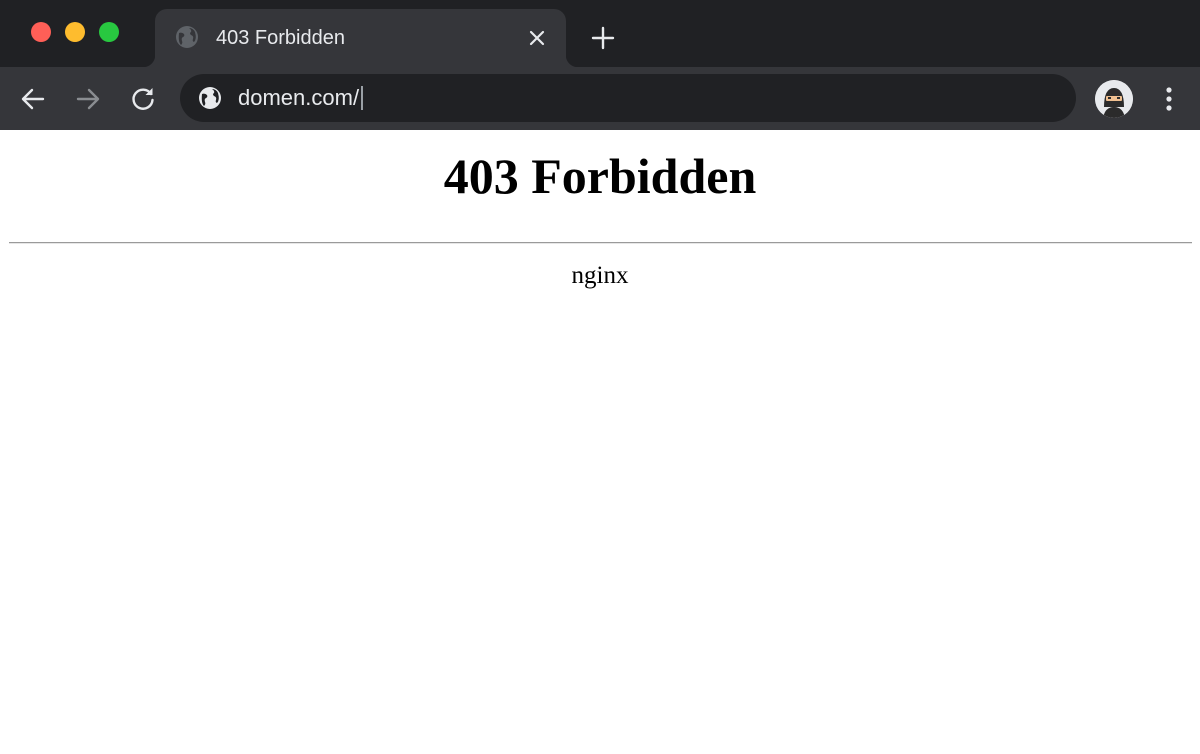 This screenshot has height=754, width=1200. Describe the element at coordinates (1169, 99) in the screenshot. I see `more-vertical-icon` at that location.